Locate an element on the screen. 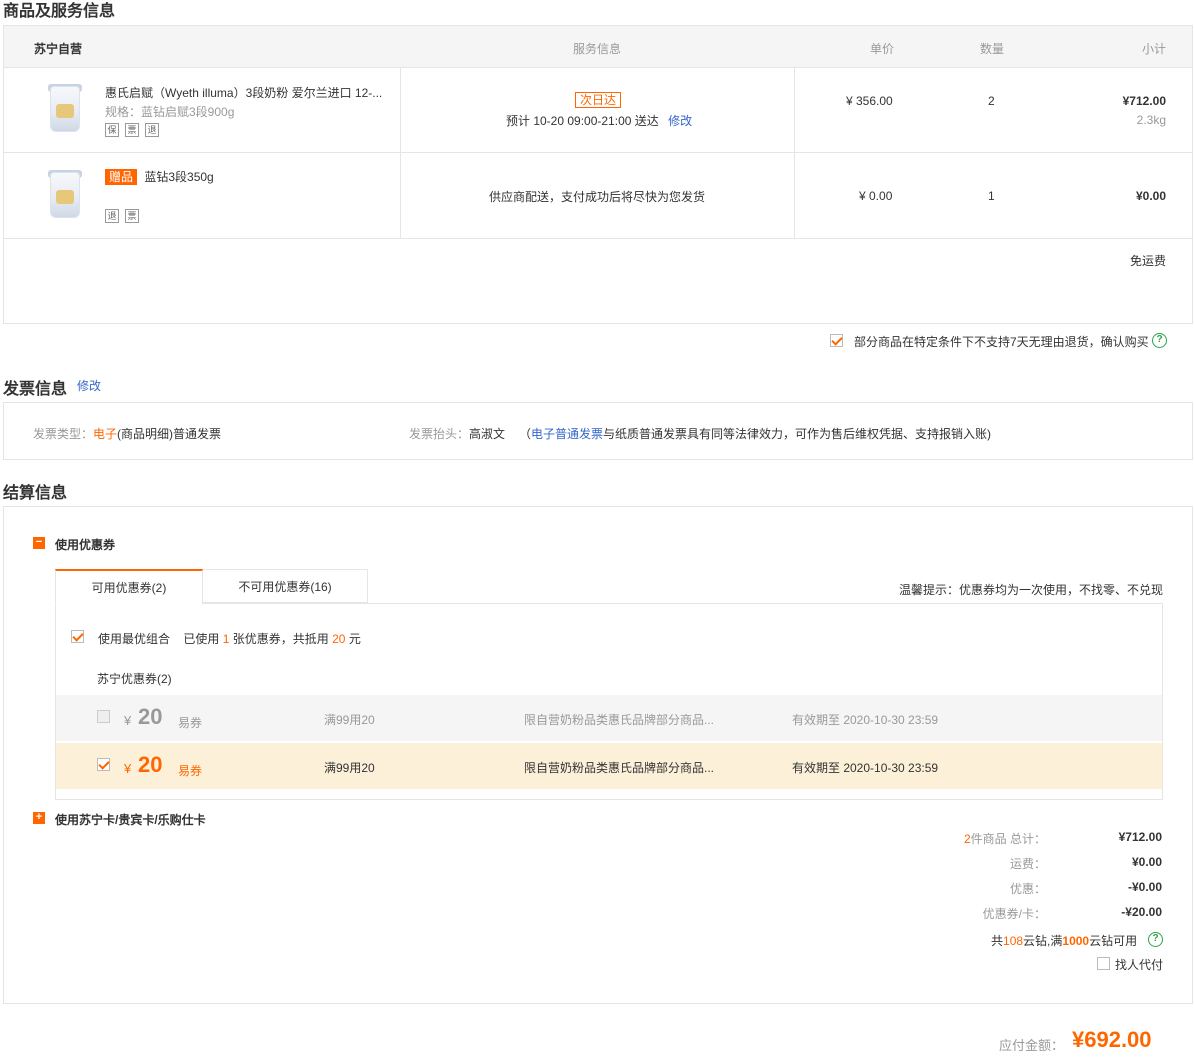 Image resolution: width=1194 pixels, height=1059 pixels. used-pre: 已使用 is located at coordinates (201, 639).